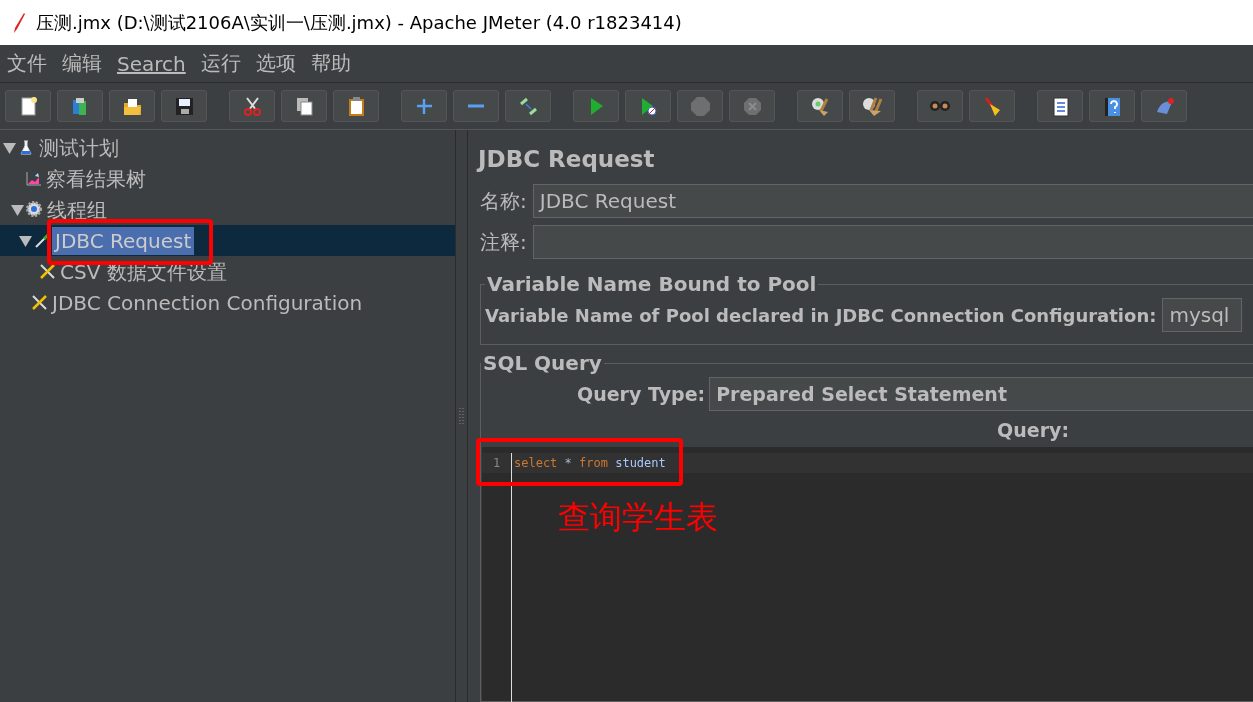 This screenshot has height=702, width=1253. What do you see at coordinates (19, 22) in the screenshot?
I see `feather-icon` at bounding box center [19, 22].